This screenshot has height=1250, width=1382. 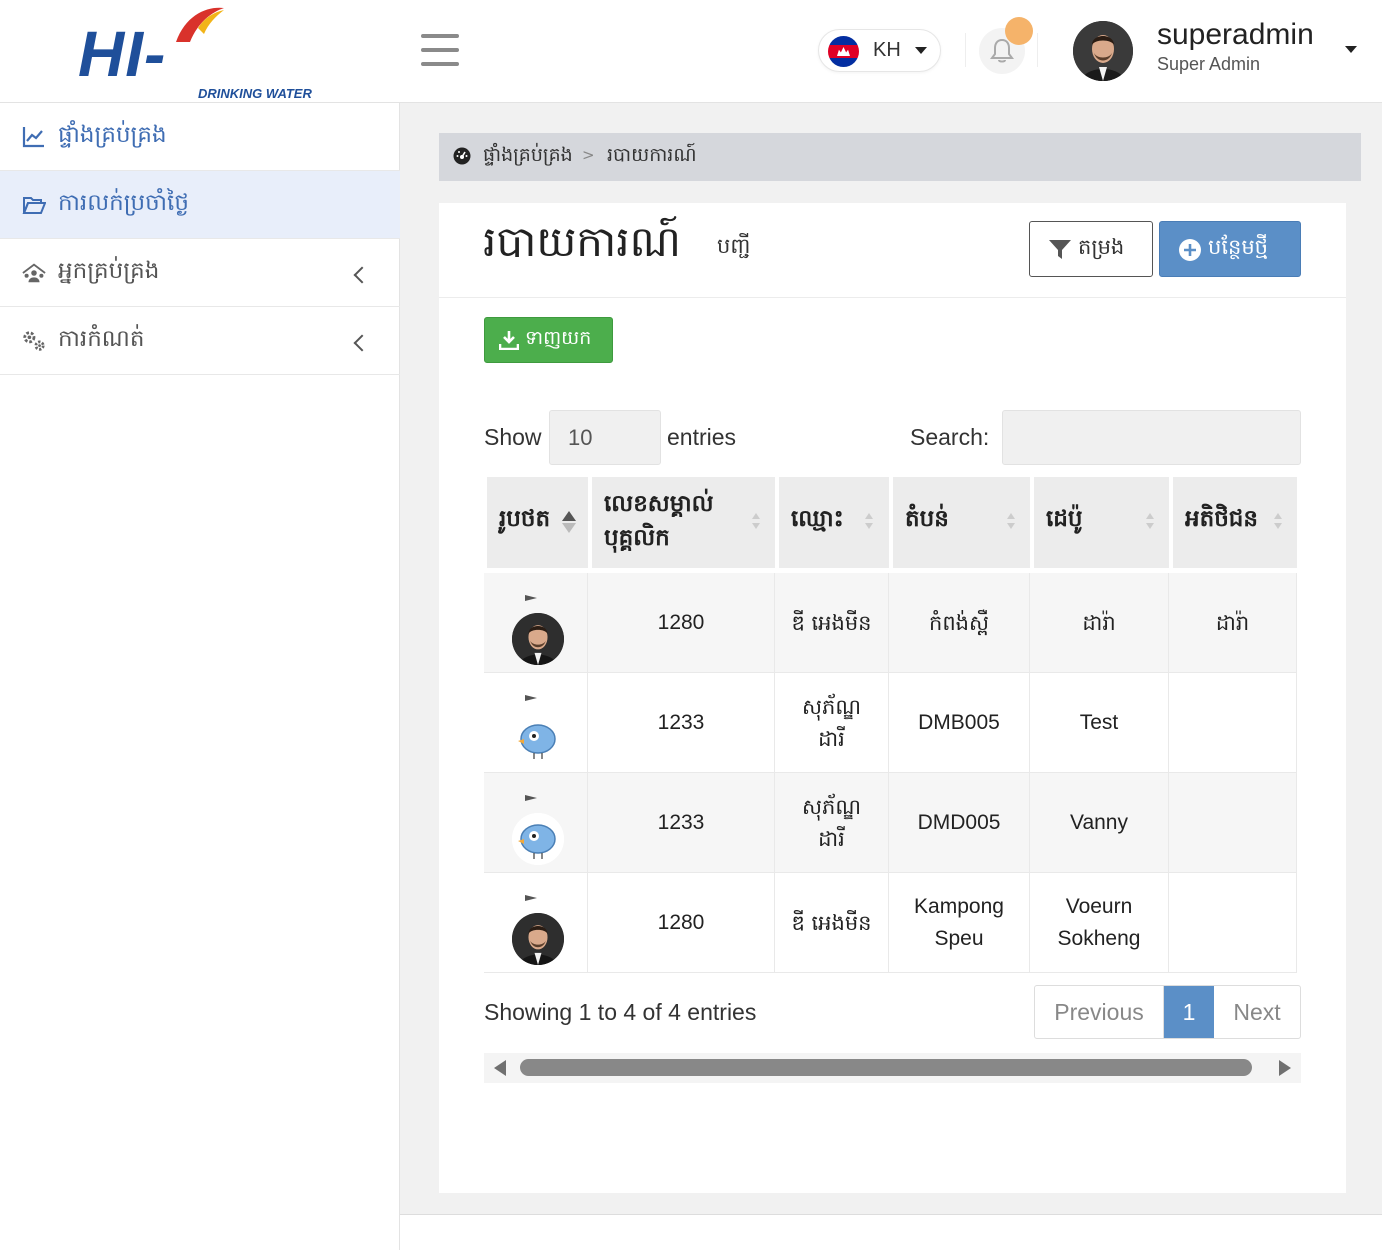 I want to click on breadcrumb-home-link: ផ្ទាំងគ្រប់គ្រង, so click(x=528, y=157).